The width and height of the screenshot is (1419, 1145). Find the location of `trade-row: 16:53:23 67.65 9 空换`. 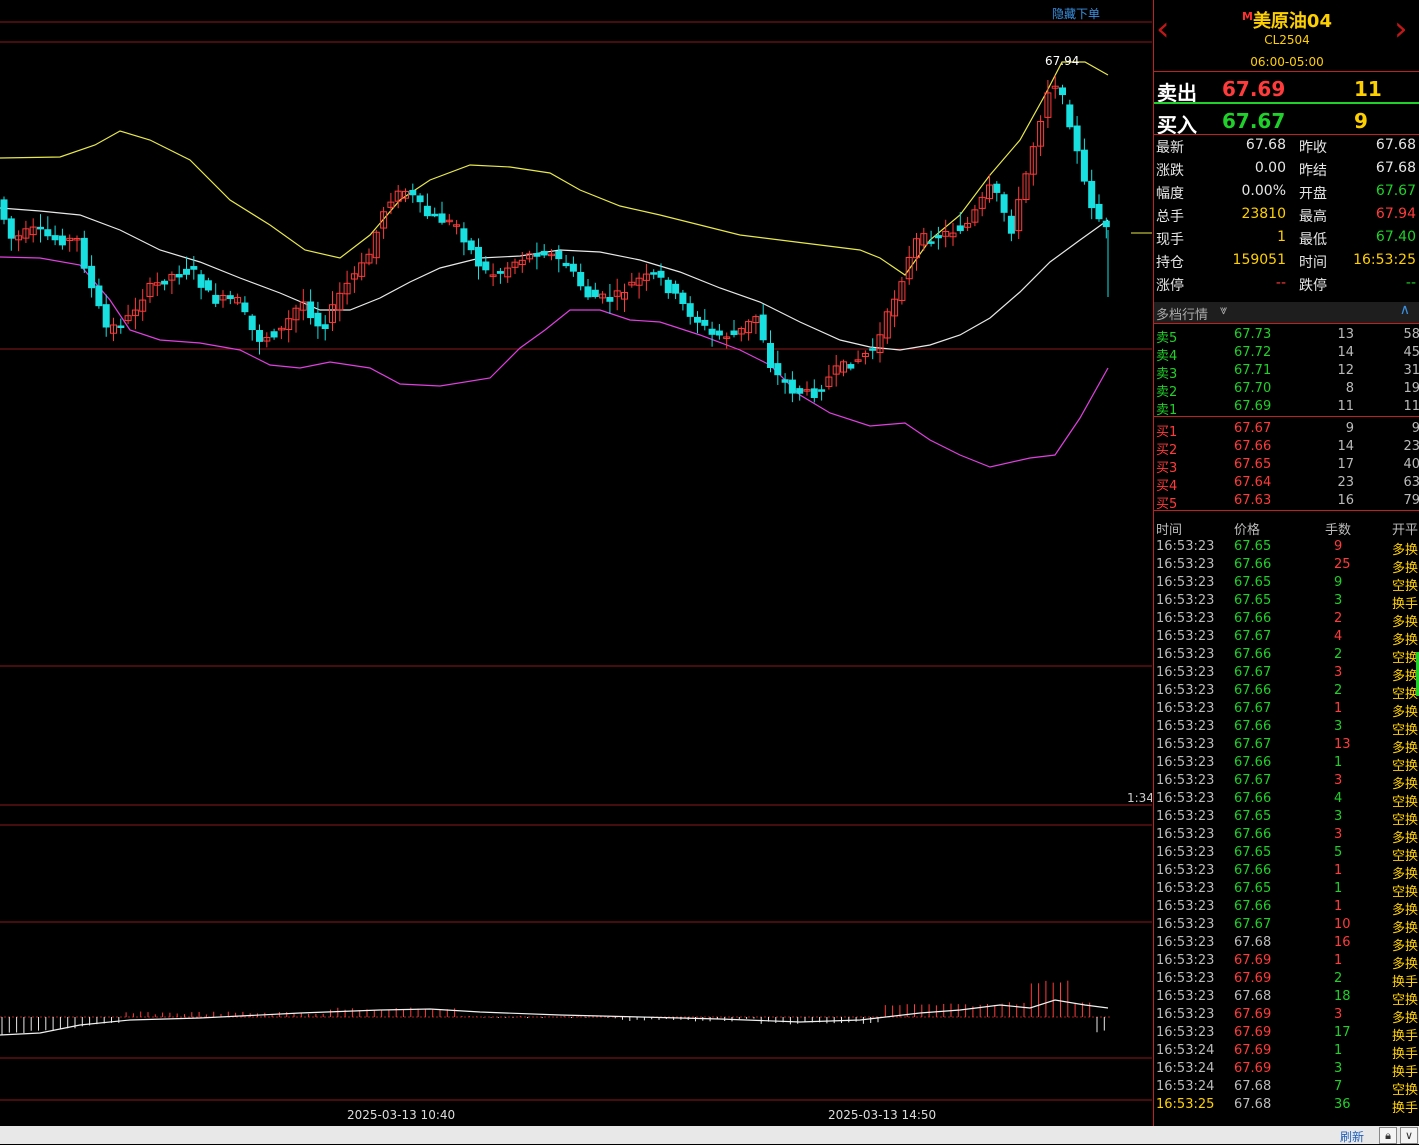

trade-row: 16:53:23 67.65 9 空换 is located at coordinates (1286, 584).